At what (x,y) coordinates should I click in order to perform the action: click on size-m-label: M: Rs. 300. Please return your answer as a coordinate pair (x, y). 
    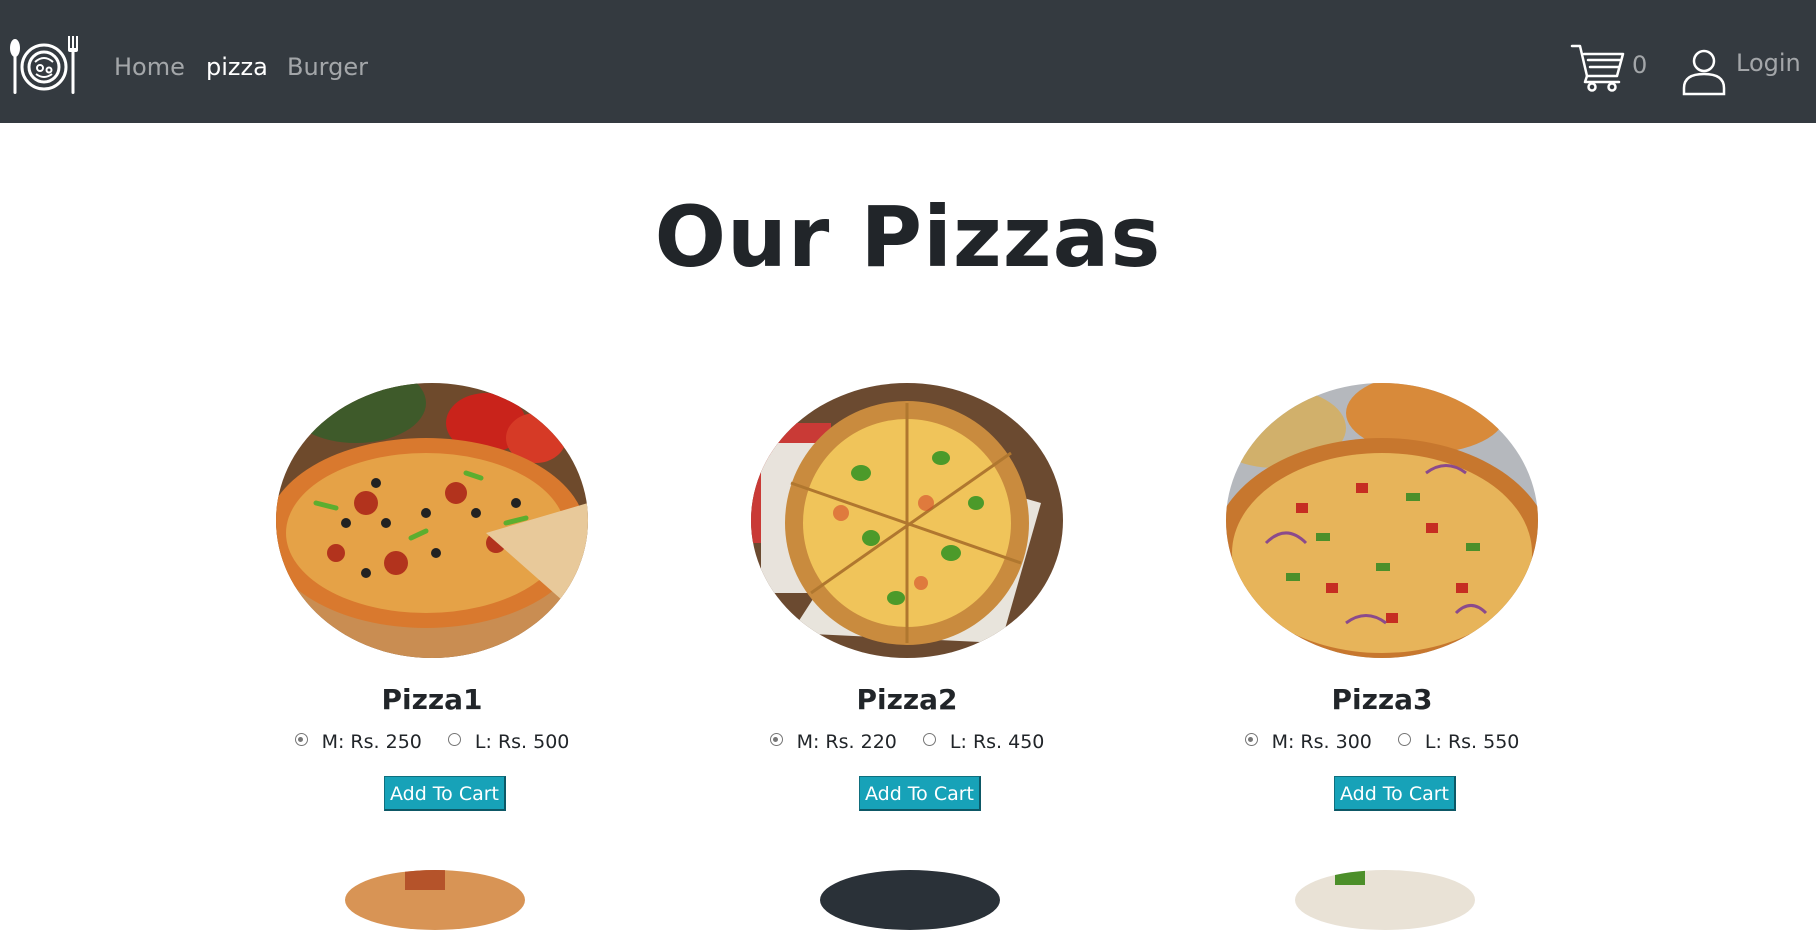
    Looking at the image, I should click on (1321, 742).